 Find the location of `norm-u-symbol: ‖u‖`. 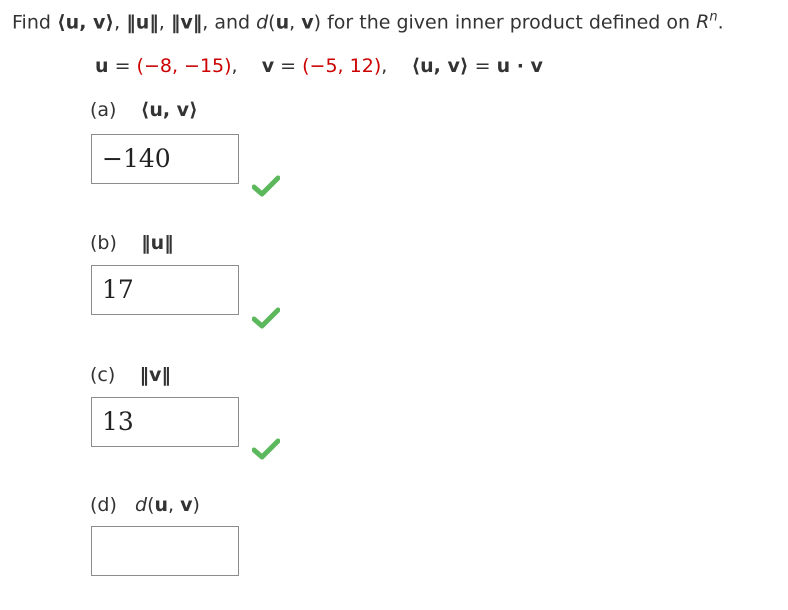

norm-u-symbol: ‖u‖ is located at coordinates (142, 22).